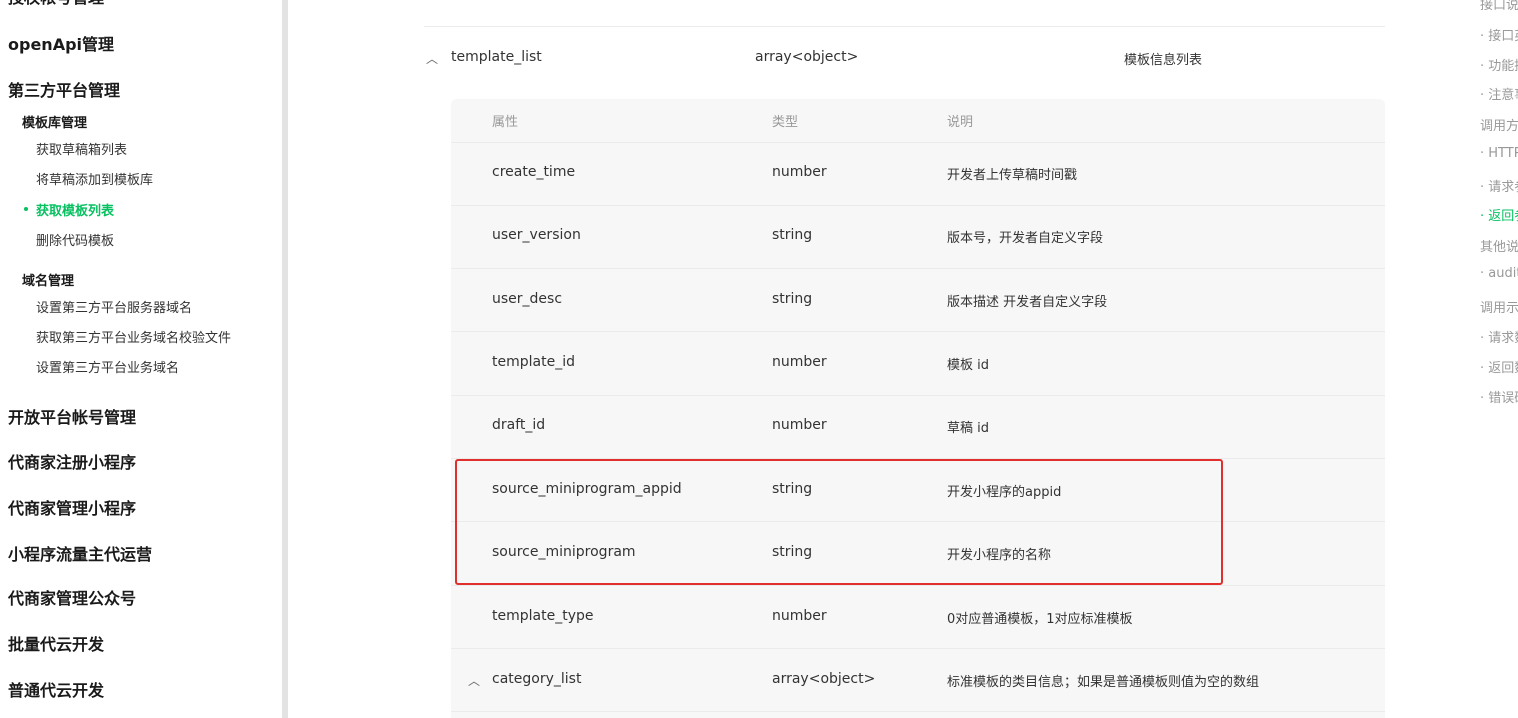 This screenshot has width=1518, height=718. Describe the element at coordinates (1499, 273) in the screenshot. I see `toc-item: · audit` at that location.